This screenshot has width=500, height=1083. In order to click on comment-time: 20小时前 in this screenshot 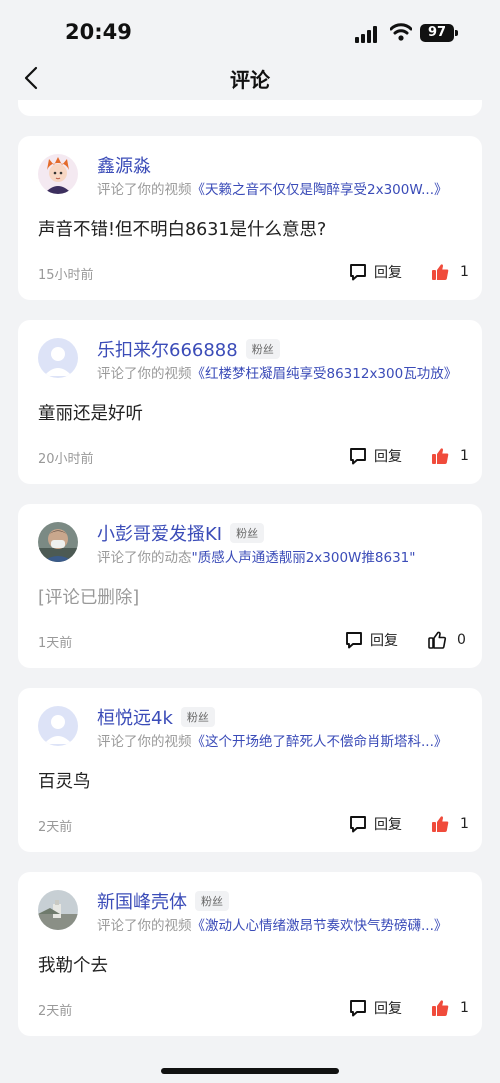, I will do `click(66, 459)`.